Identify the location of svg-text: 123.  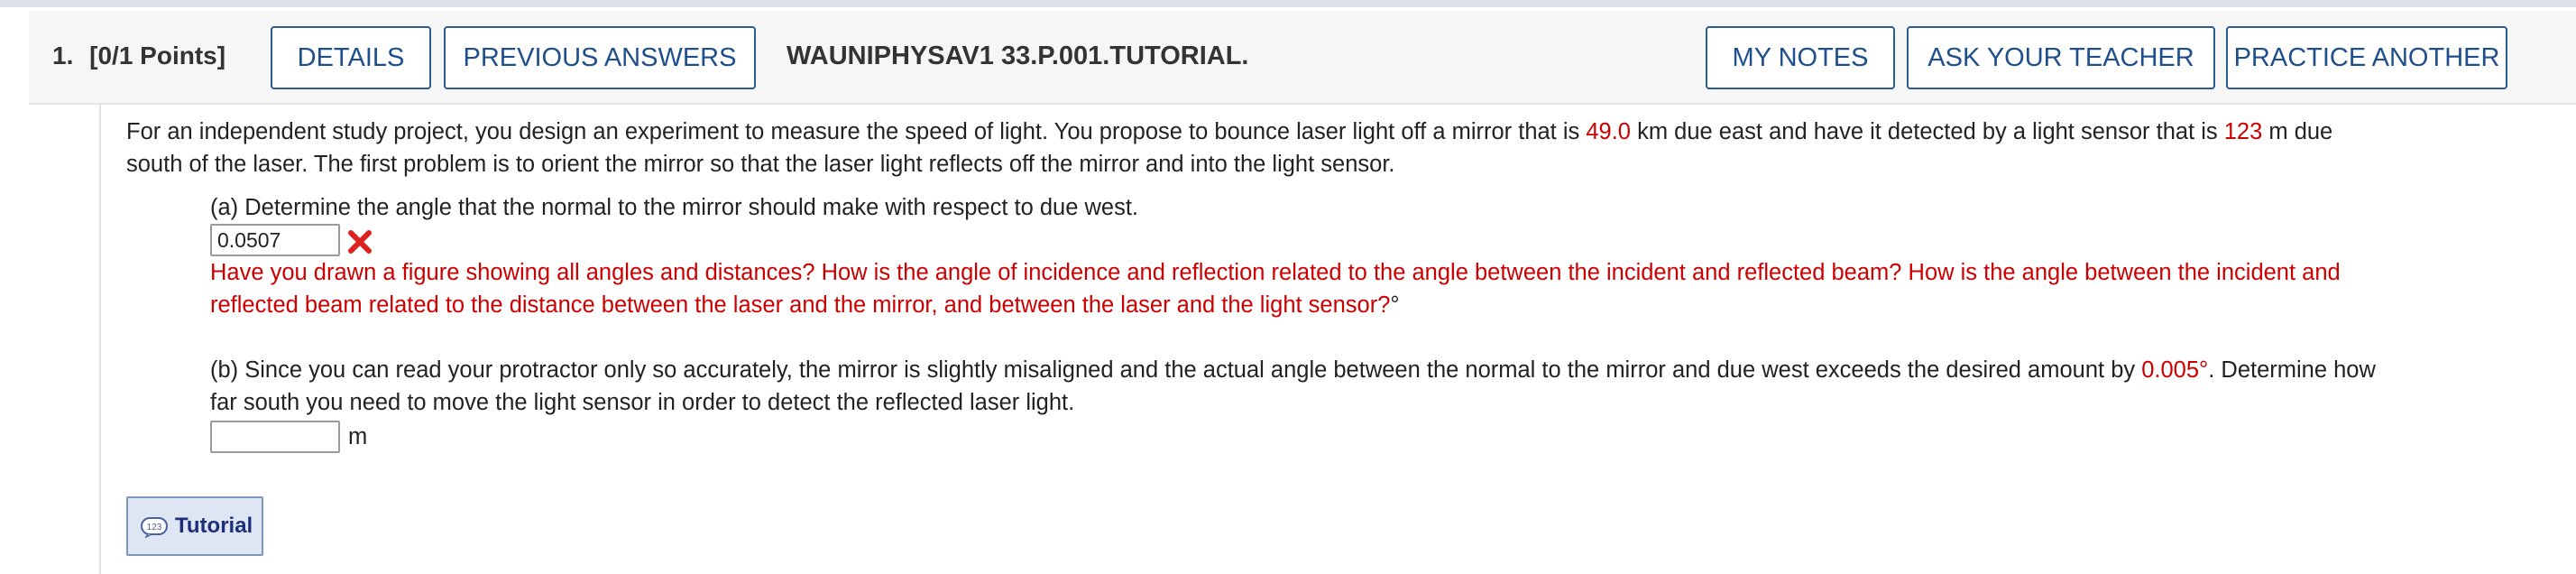
(154, 527).